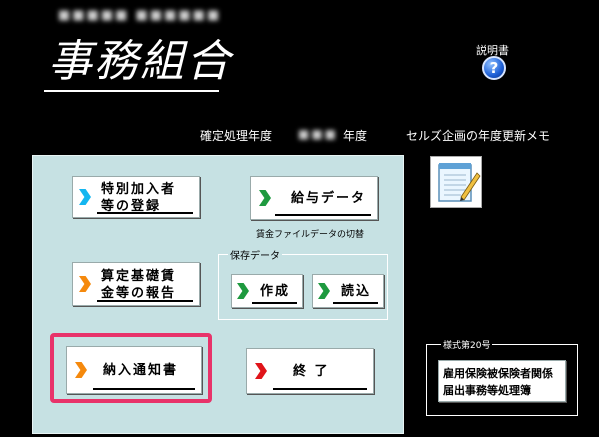 This screenshot has width=599, height=437. I want to click on salary-data-button: 給与データ, so click(314, 198).